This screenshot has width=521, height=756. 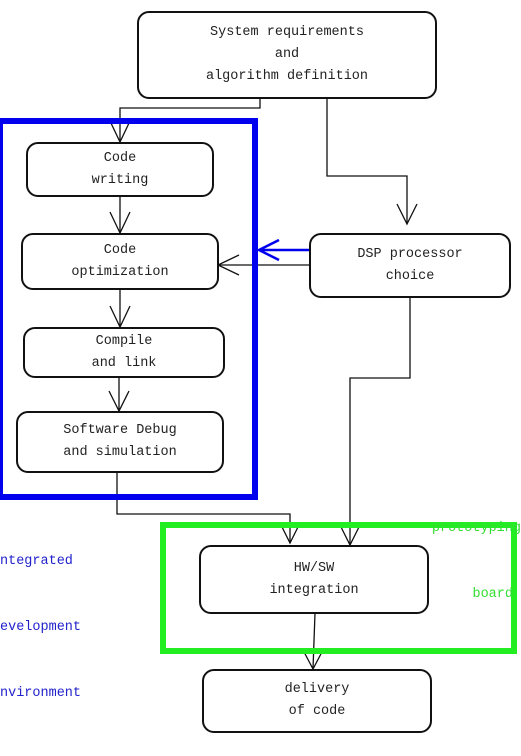 I want to click on node-software-debug: Software Debug and simulation, so click(x=120, y=442).